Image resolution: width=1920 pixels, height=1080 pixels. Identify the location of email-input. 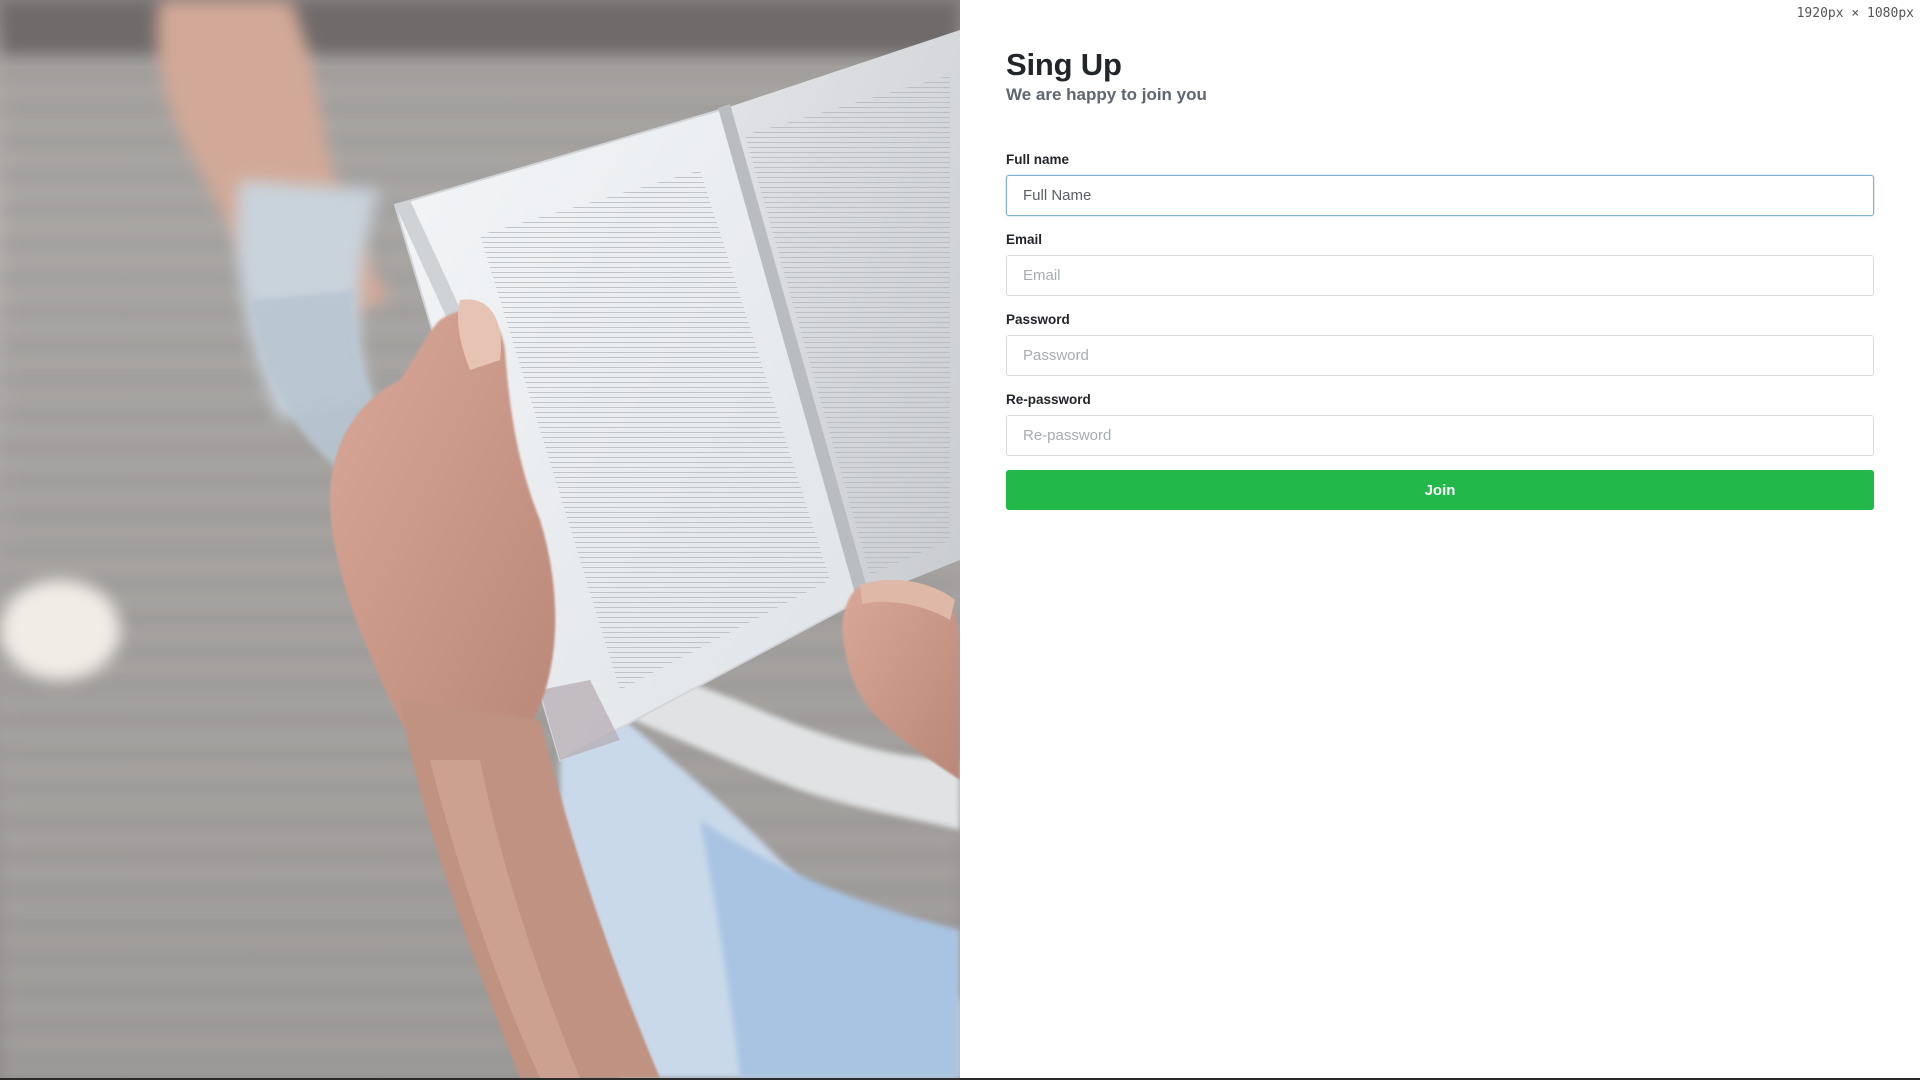
(1440, 275).